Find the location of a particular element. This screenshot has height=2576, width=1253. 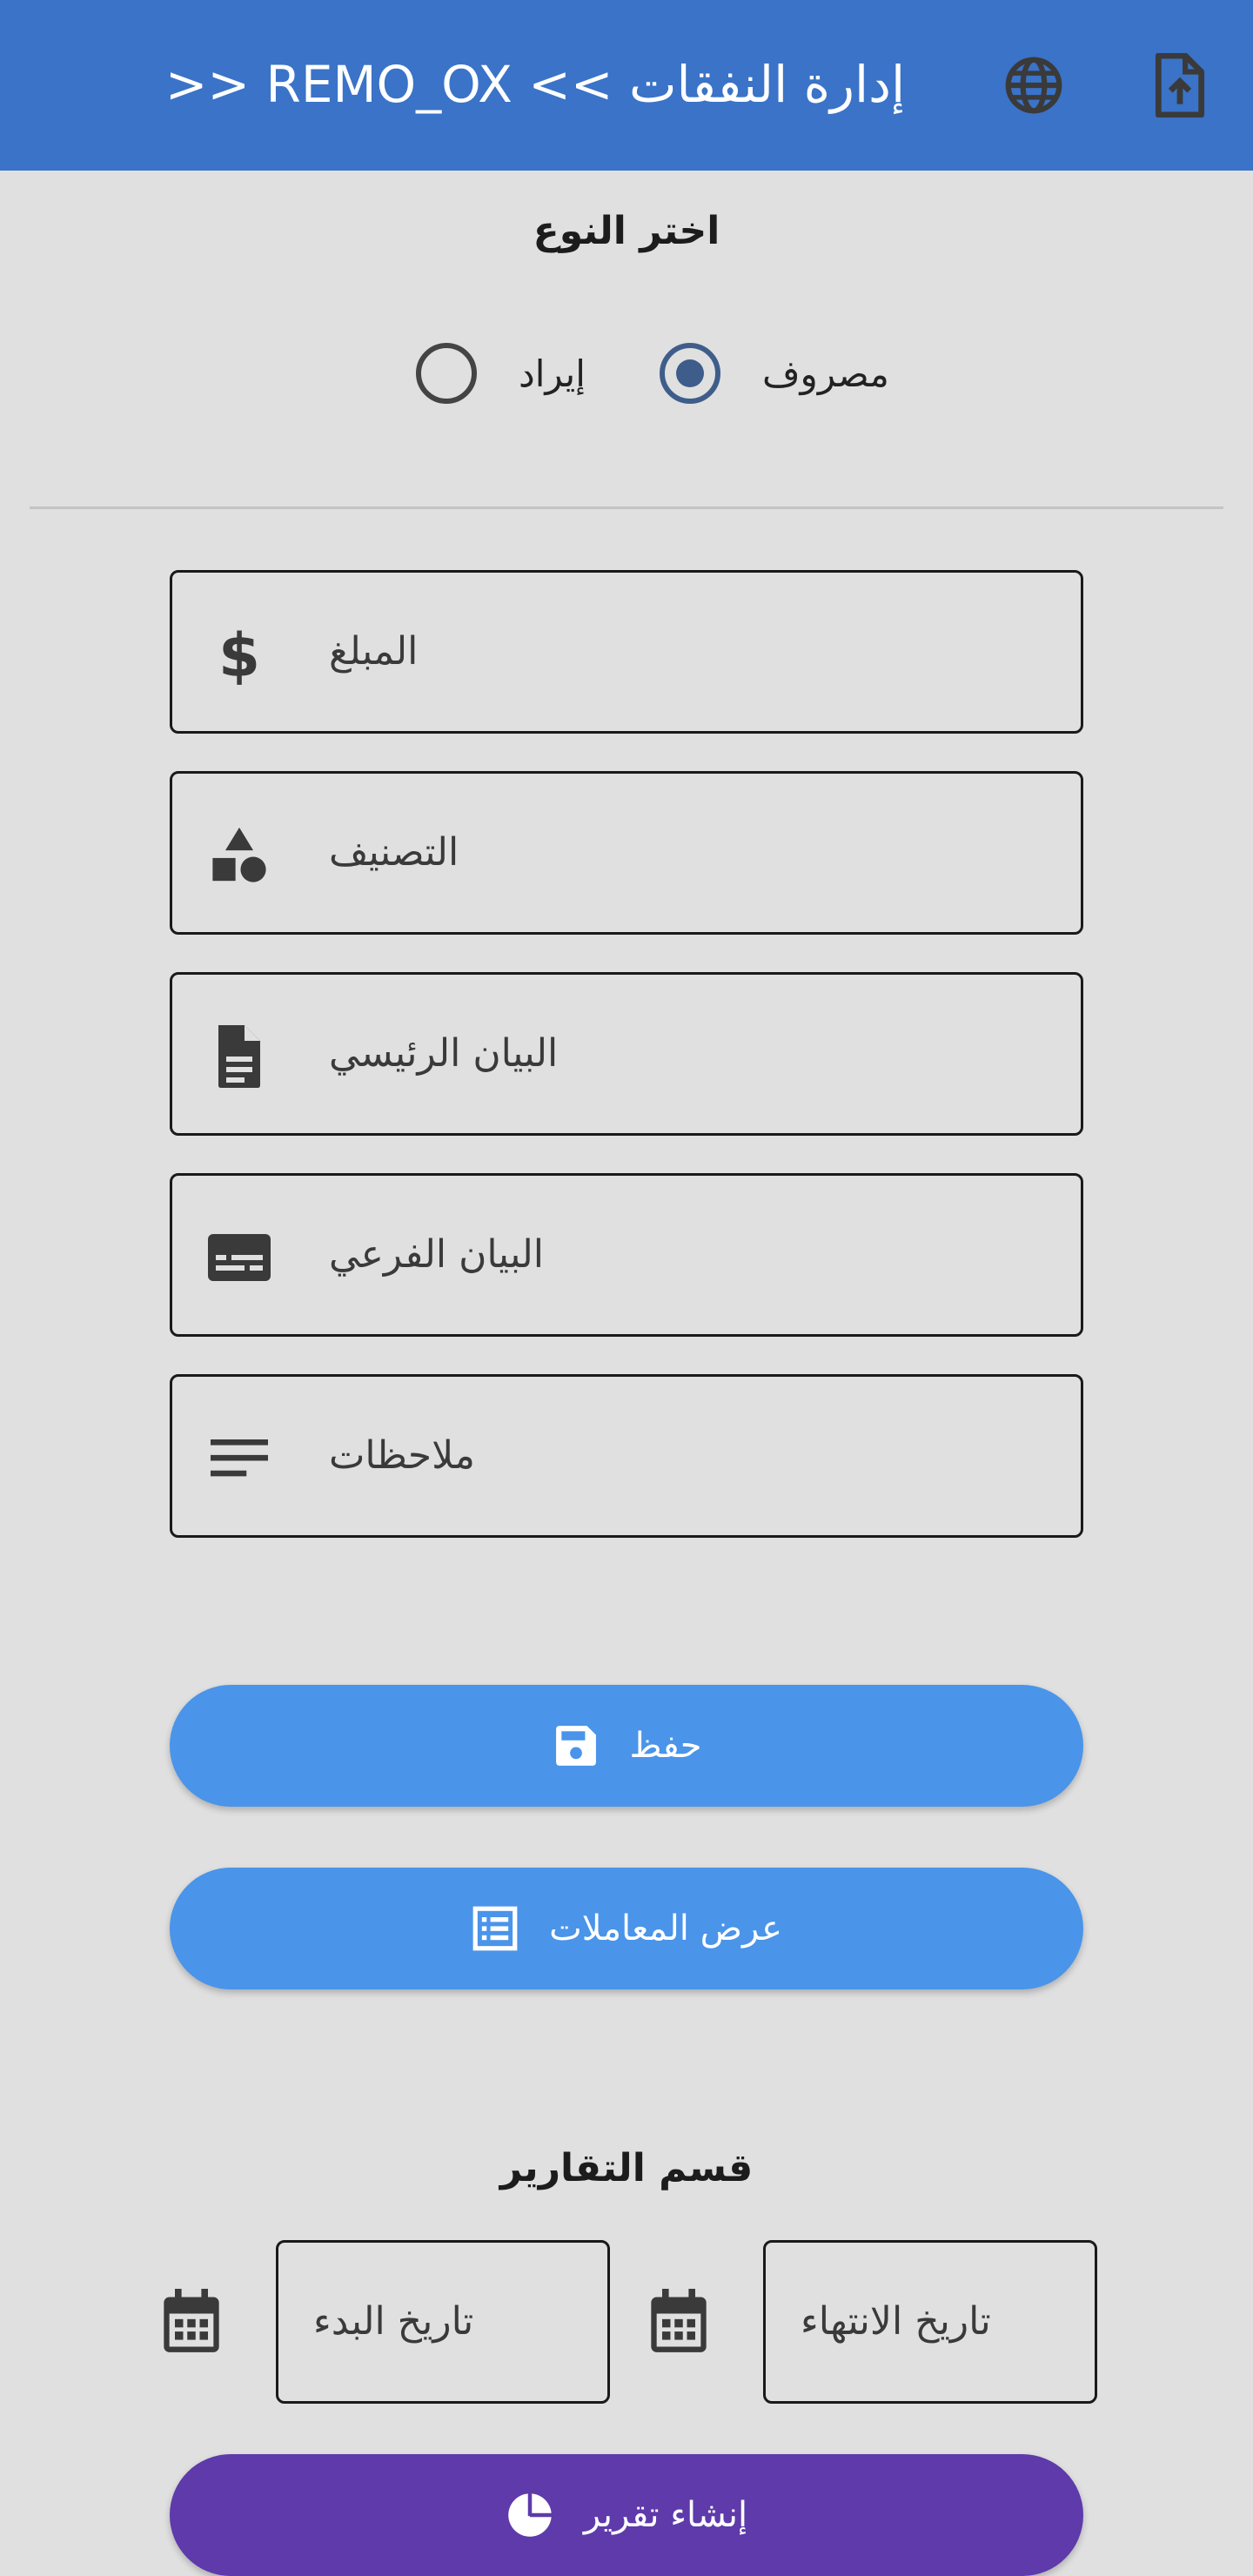

end-date-field: تاريخ الانتهاء is located at coordinates (930, 2322).